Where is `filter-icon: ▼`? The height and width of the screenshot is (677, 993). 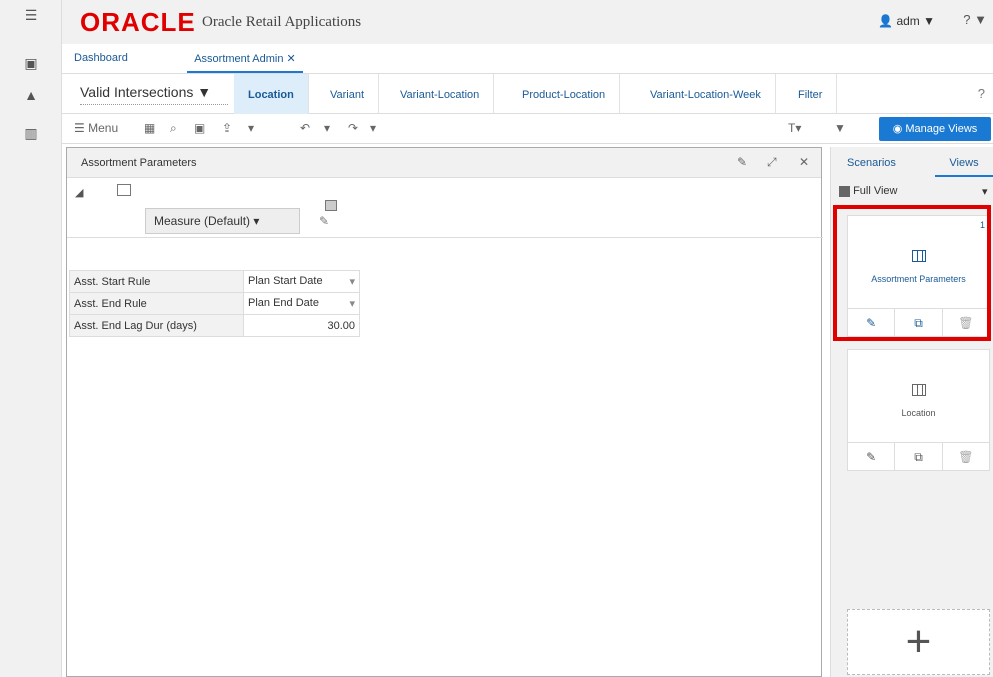 filter-icon: ▼ is located at coordinates (840, 128).